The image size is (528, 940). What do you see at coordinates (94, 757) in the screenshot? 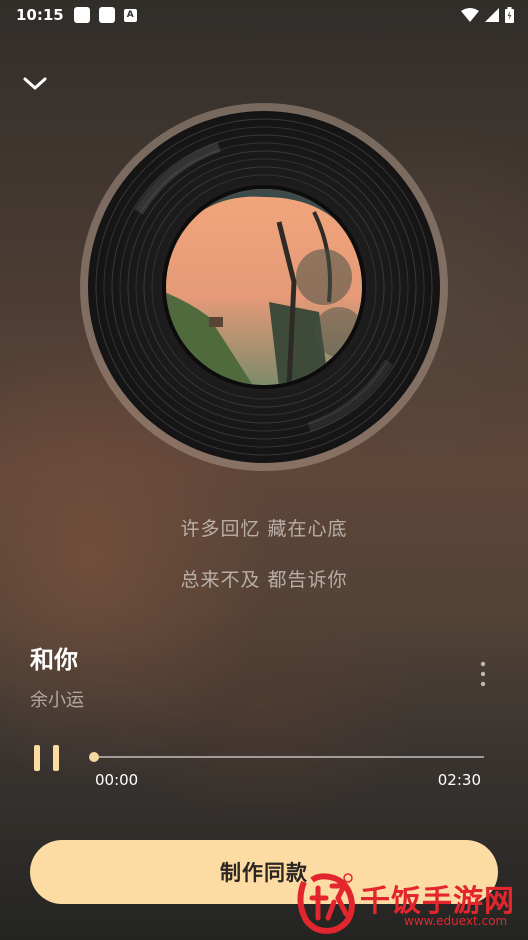
I see `progress-knob` at bounding box center [94, 757].